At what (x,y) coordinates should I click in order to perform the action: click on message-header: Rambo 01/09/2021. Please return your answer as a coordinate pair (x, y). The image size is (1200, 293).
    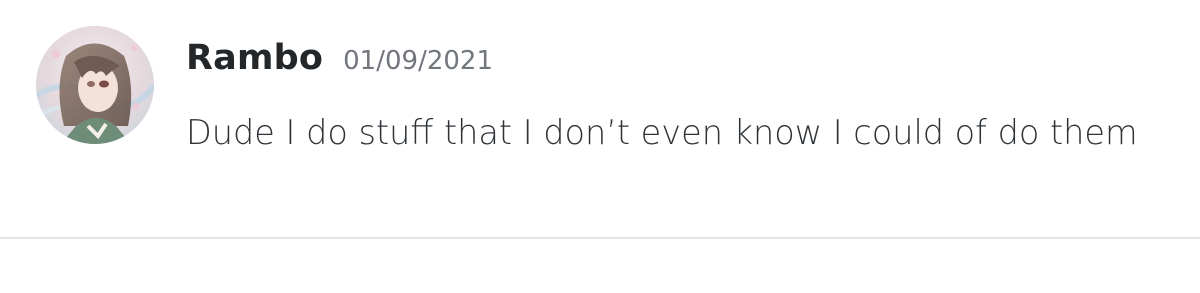
    Looking at the image, I should click on (339, 61).